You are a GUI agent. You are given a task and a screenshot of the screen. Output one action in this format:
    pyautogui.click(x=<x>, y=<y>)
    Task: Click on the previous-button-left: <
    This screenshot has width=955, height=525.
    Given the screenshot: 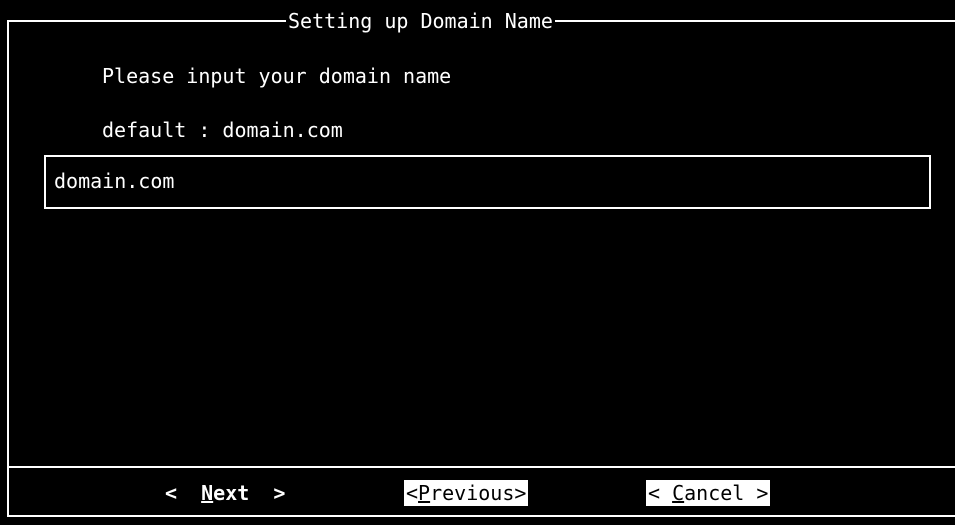 What is the action you would take?
    pyautogui.click(x=412, y=493)
    